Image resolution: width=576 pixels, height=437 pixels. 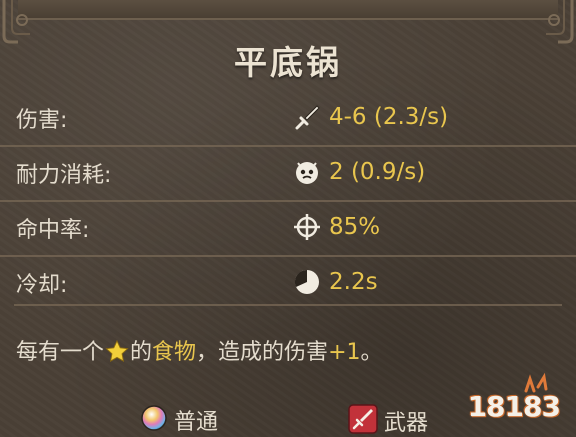 What do you see at coordinates (262, 352) in the screenshot?
I see `effect-text: ，造成的伤害` at bounding box center [262, 352].